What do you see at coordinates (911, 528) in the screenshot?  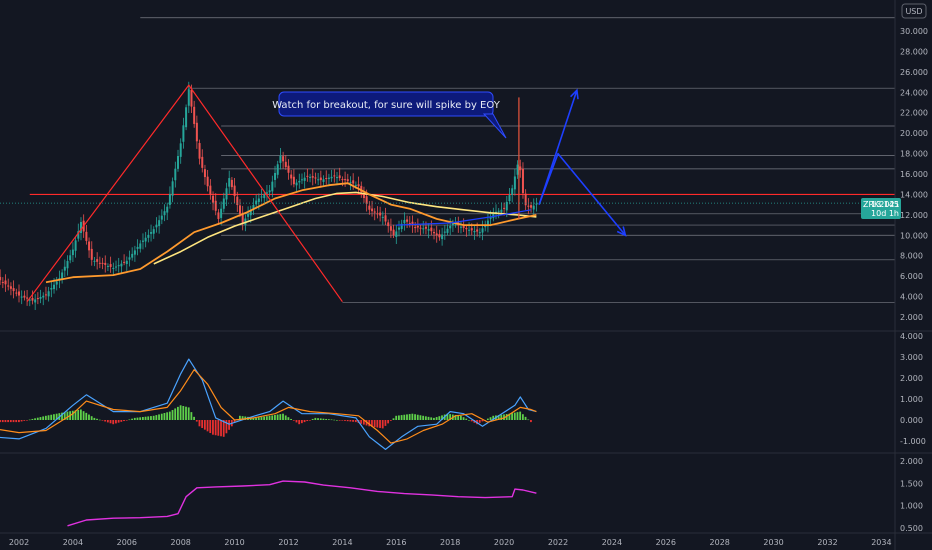 I see `ratio-tick-label: 0.500` at bounding box center [911, 528].